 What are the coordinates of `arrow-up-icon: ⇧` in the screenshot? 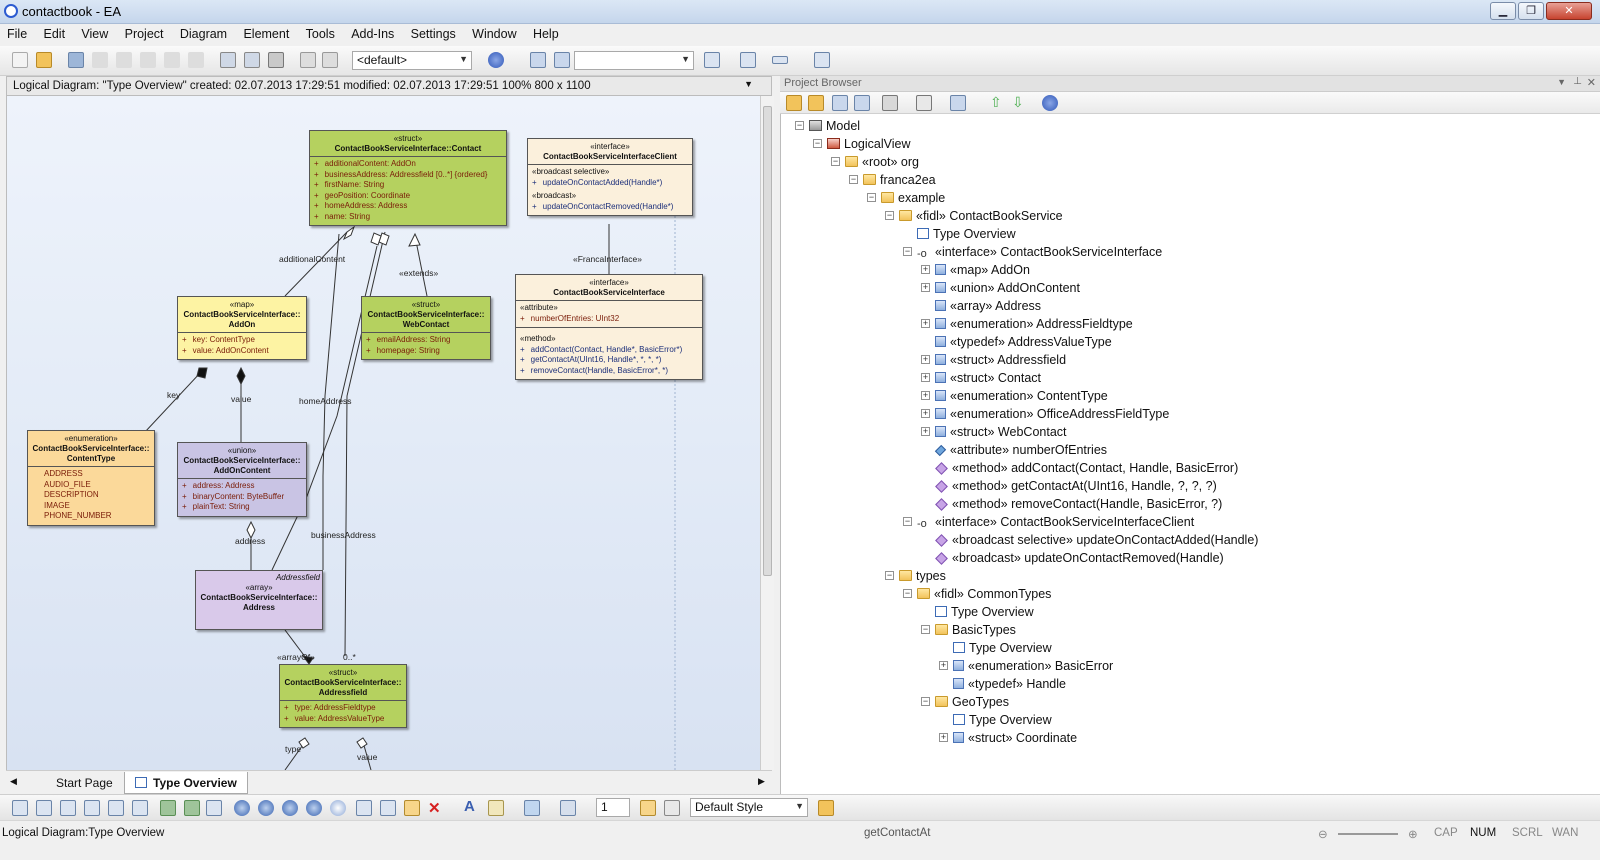 It's located at (996, 102).